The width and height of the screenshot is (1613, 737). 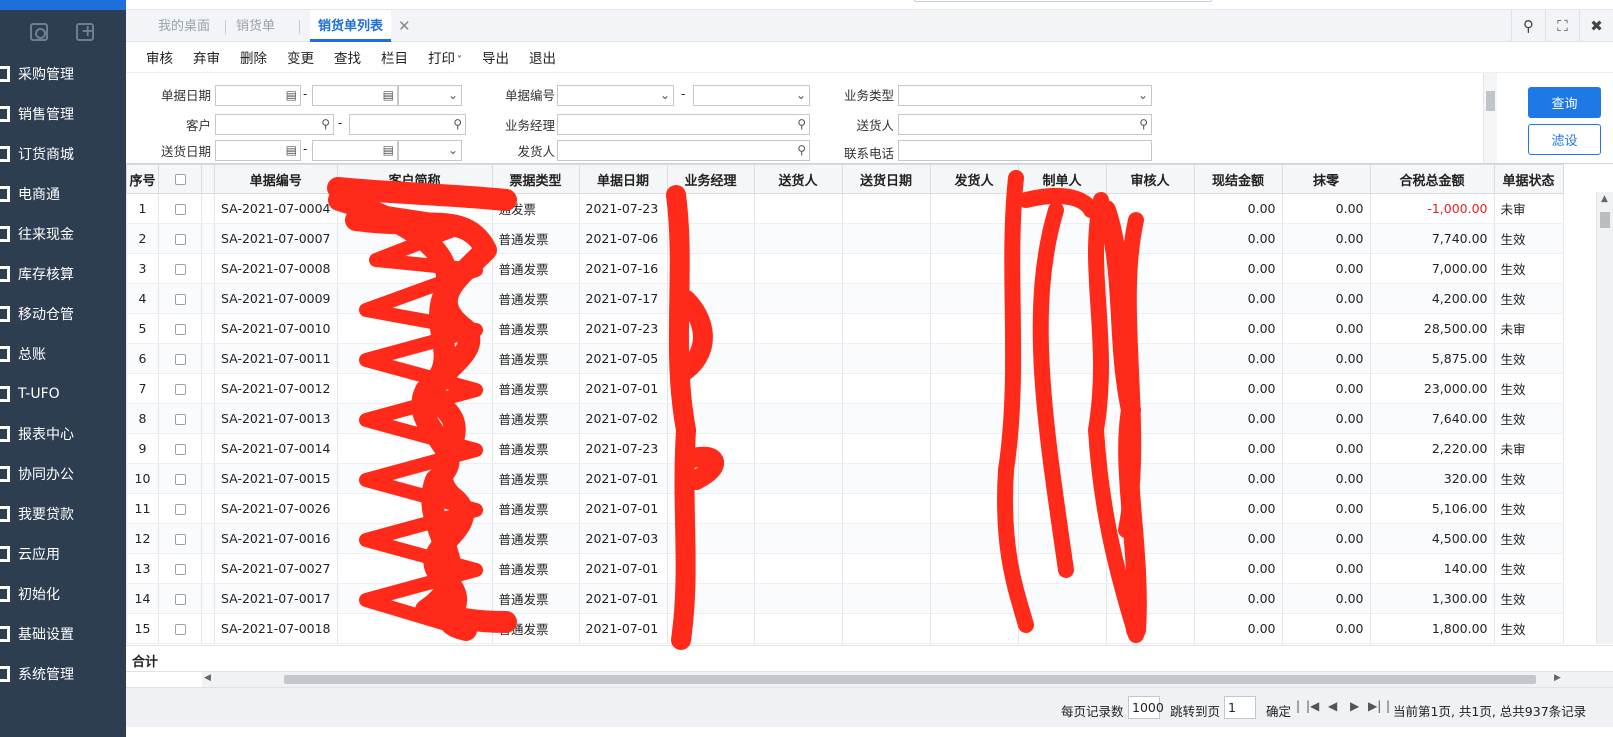 I want to click on last-page-icon: ▶|, so click(x=1374, y=706).